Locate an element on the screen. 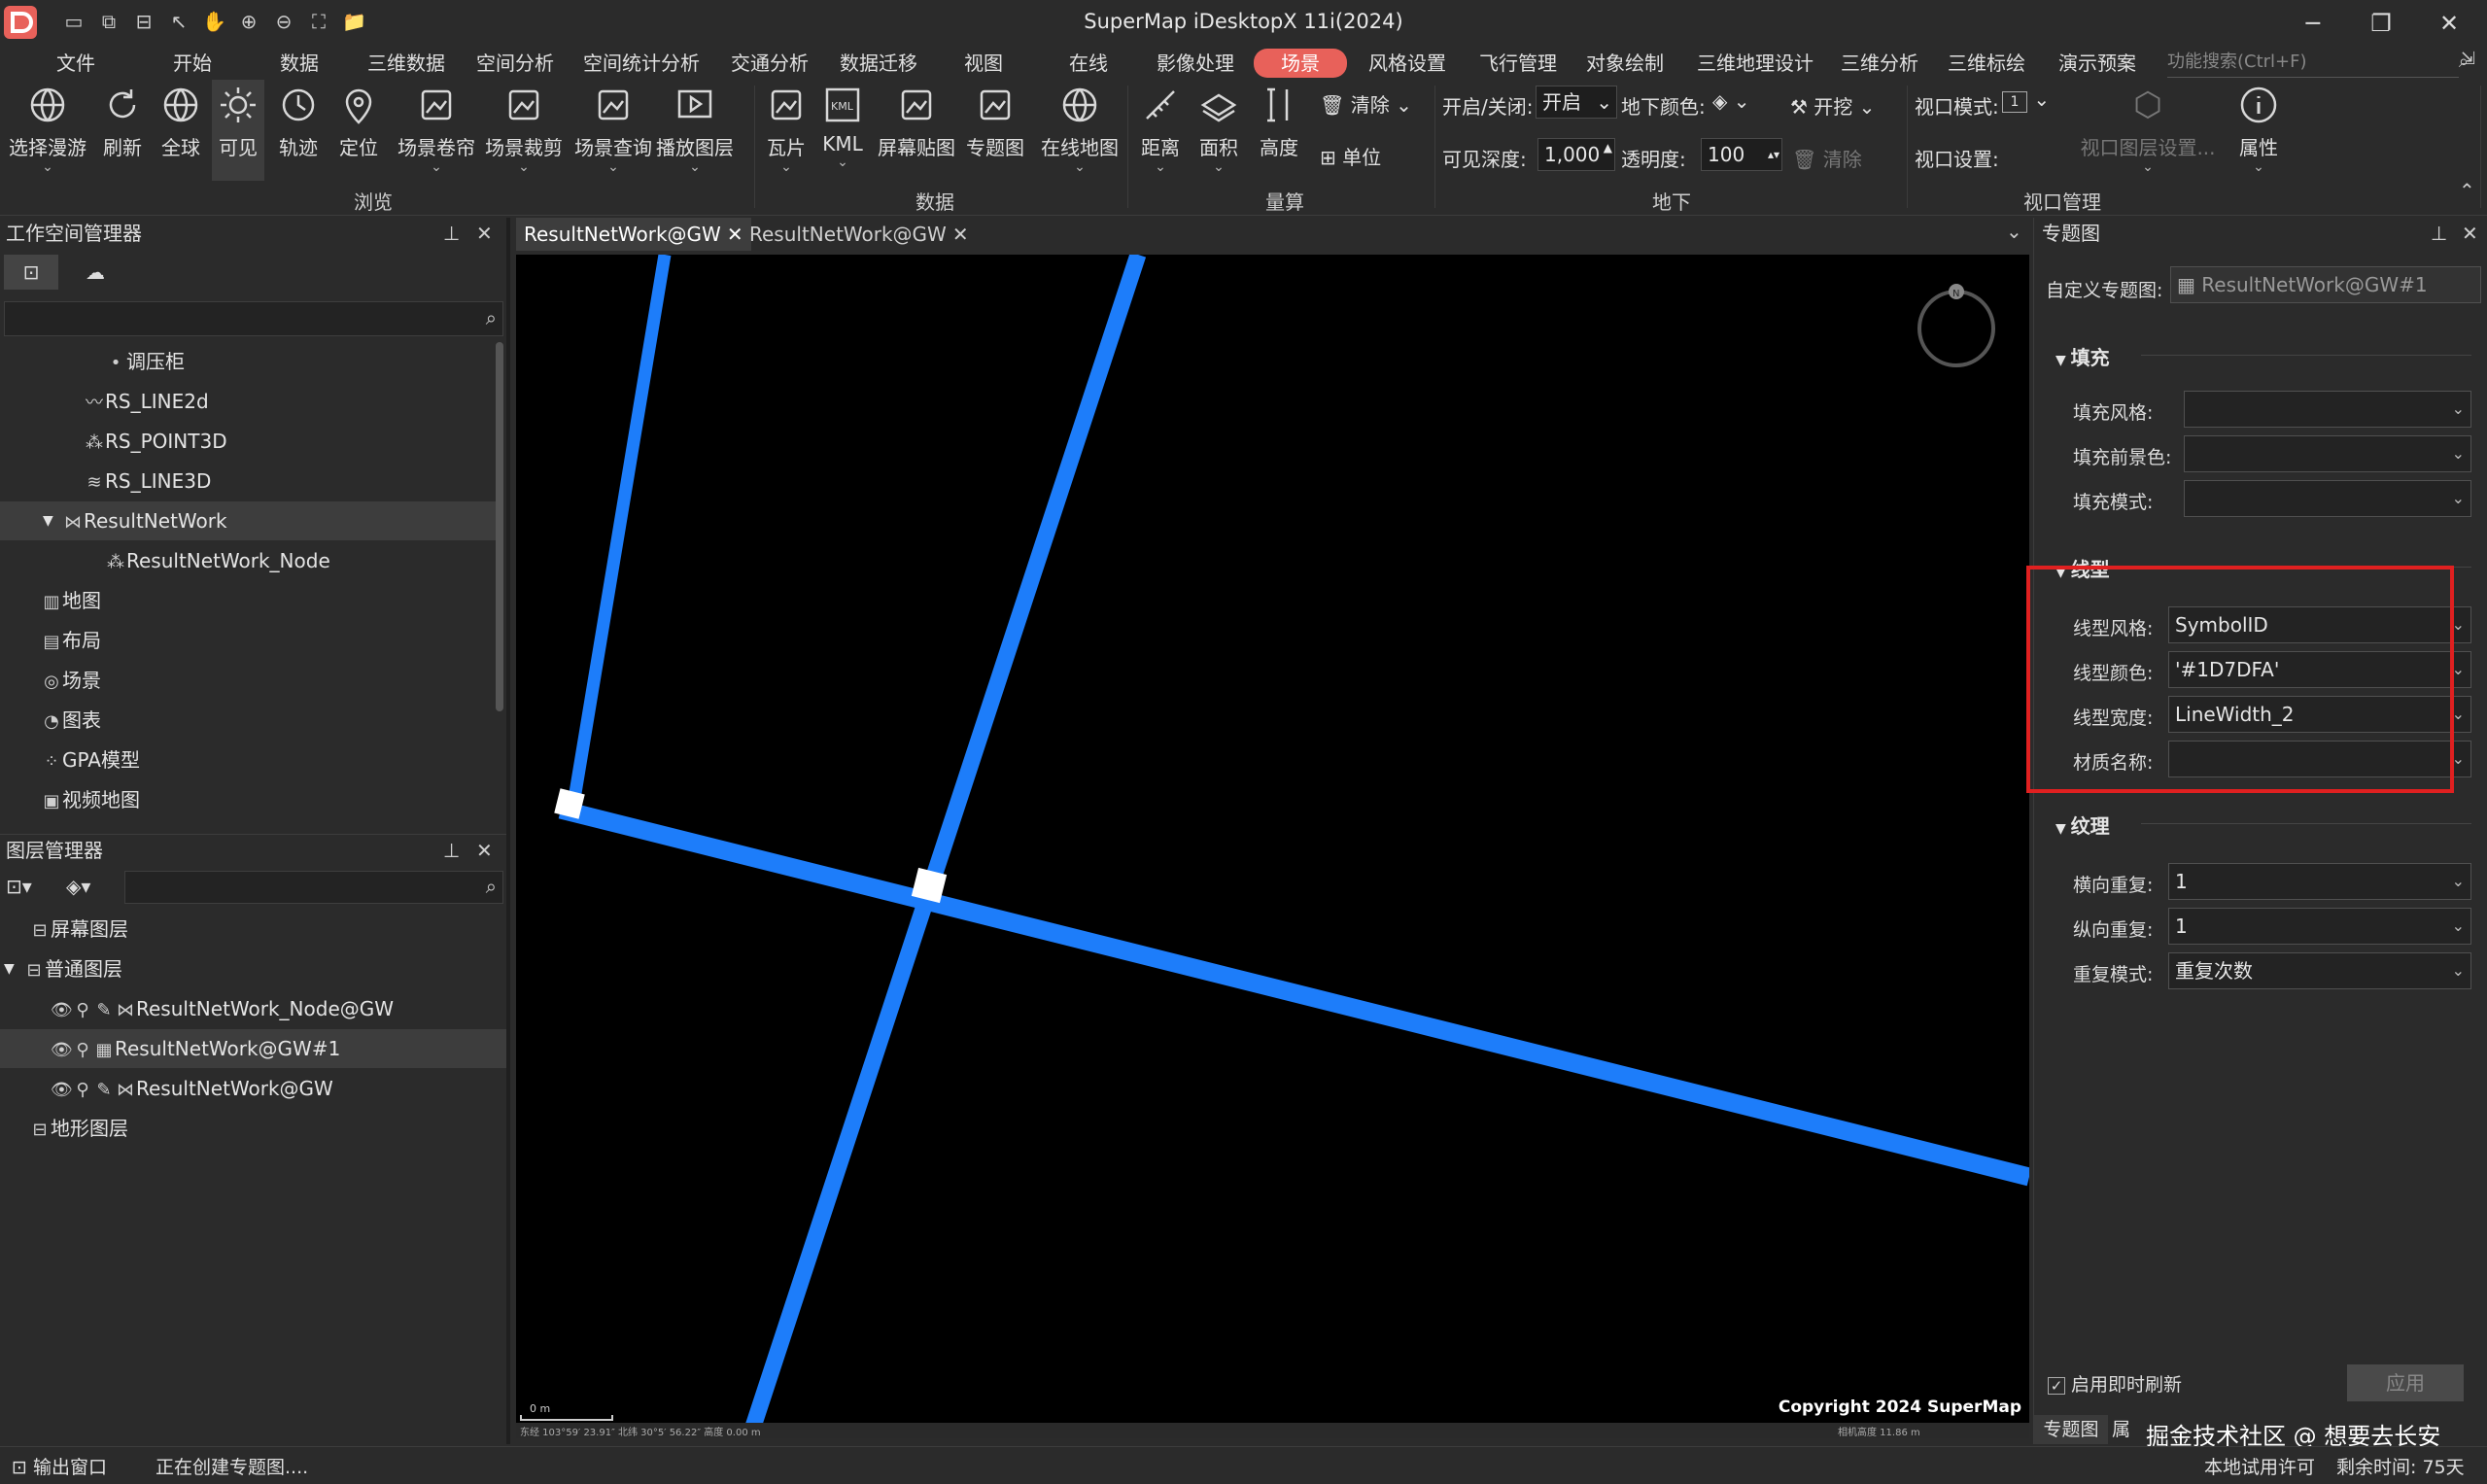 This screenshot has height=1484, width=2487. workspace-item: ⁂ RS_POINT3D is located at coordinates (248, 441).